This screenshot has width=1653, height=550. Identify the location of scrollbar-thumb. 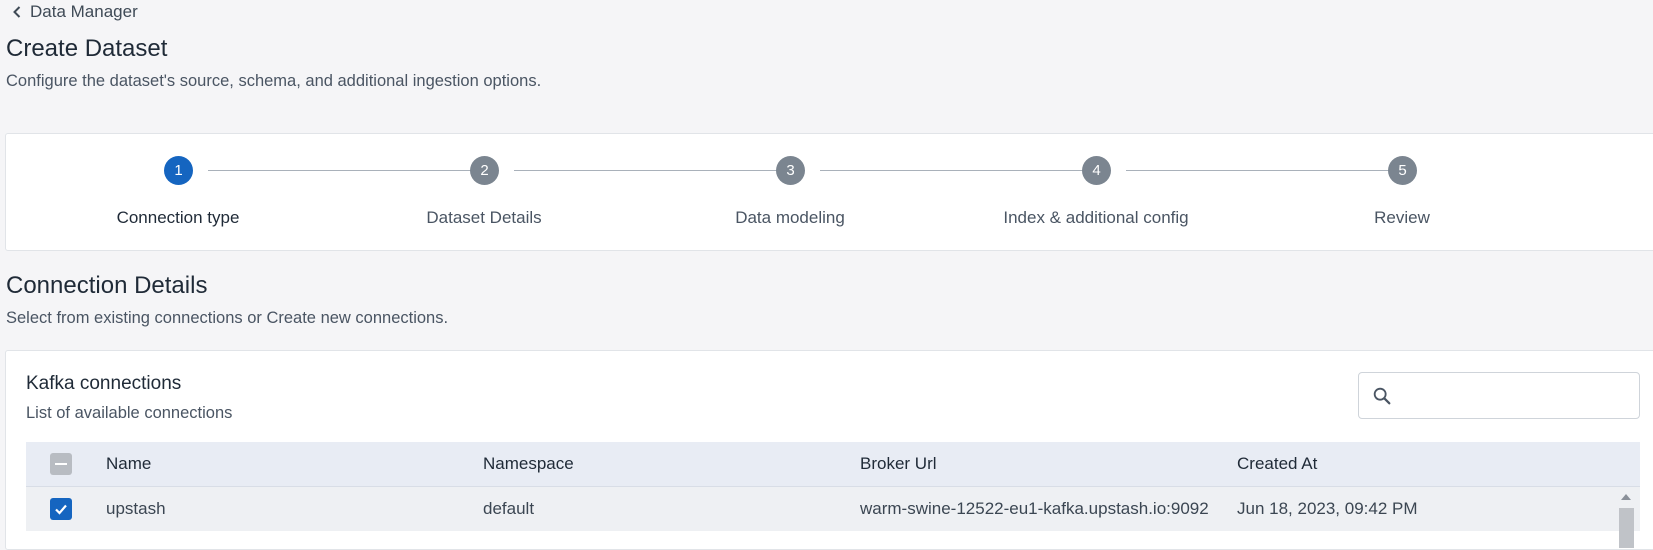
(1626, 528).